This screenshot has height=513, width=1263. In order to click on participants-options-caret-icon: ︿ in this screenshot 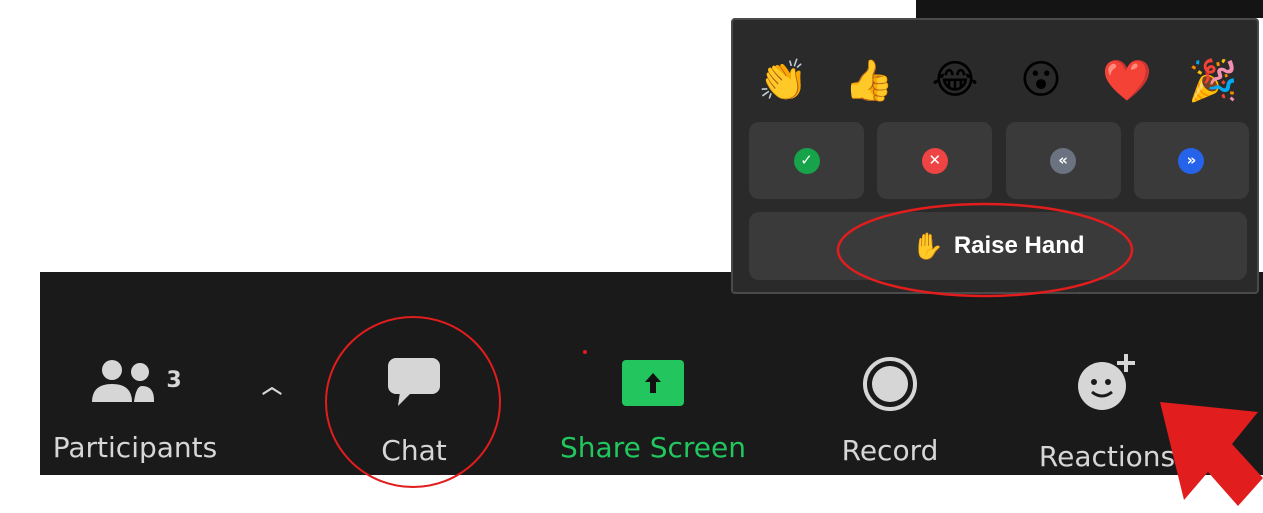, I will do `click(272, 384)`.